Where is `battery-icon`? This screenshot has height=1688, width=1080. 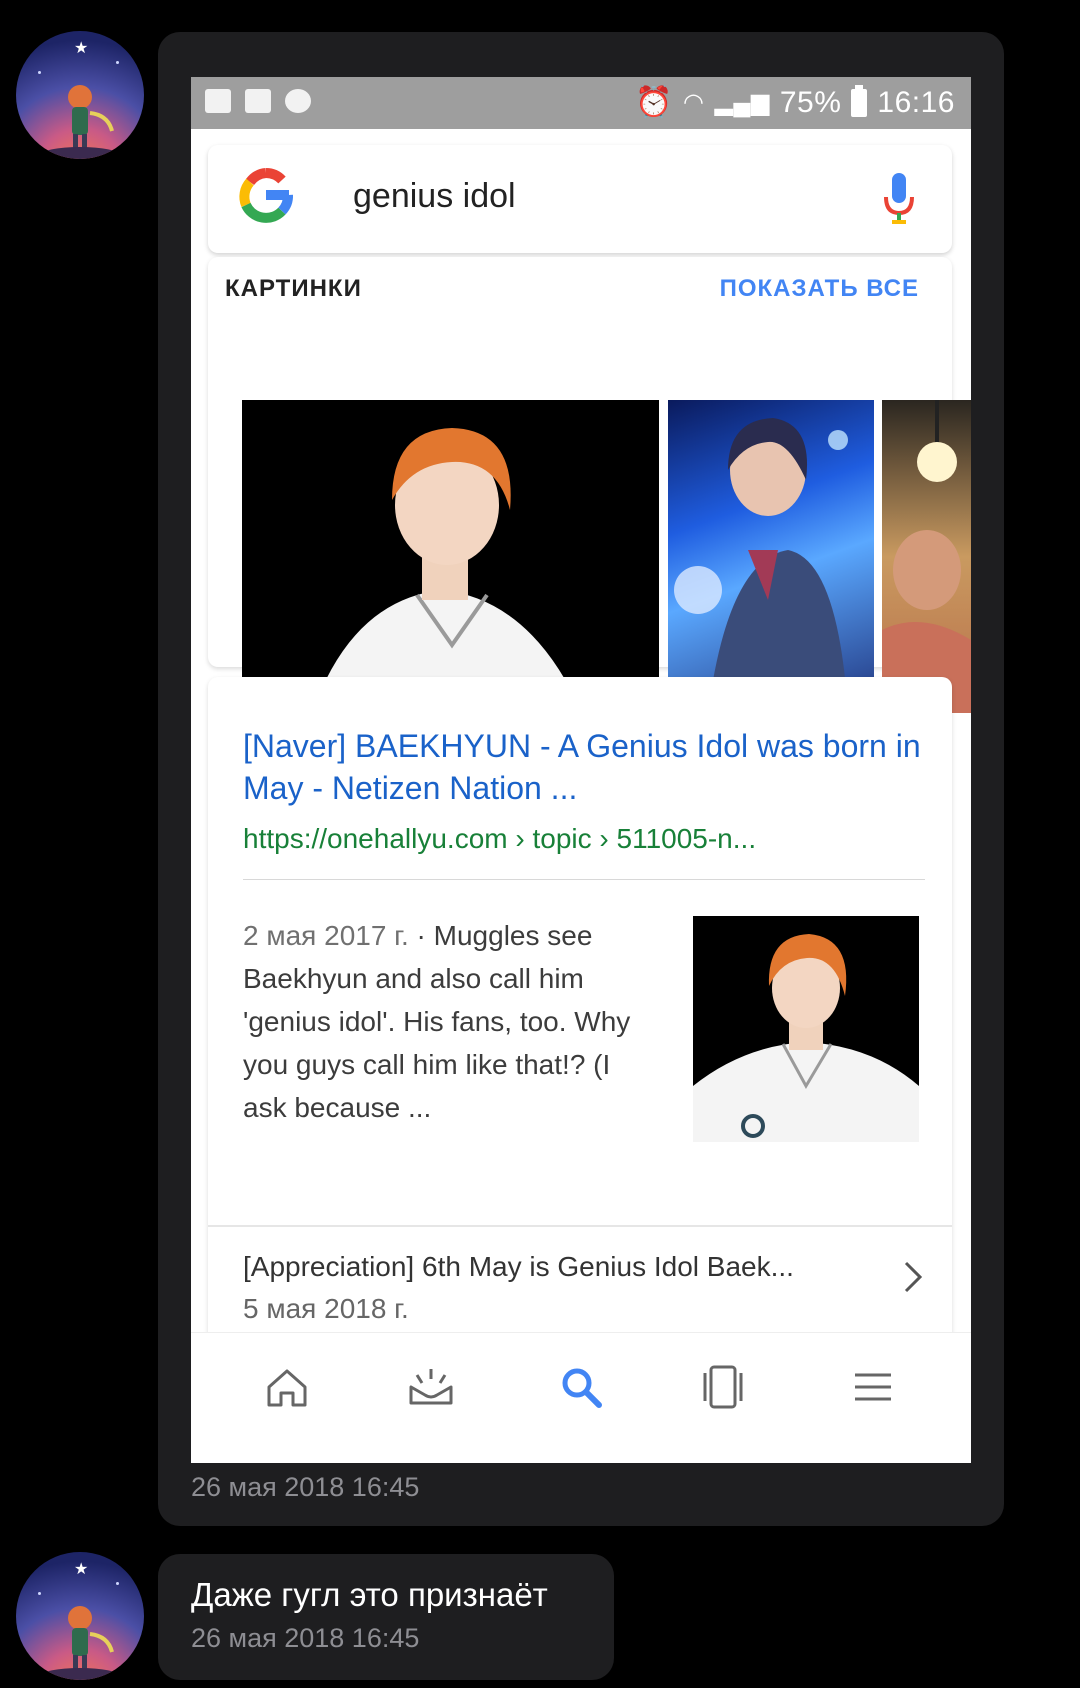
battery-icon is located at coordinates (859, 100).